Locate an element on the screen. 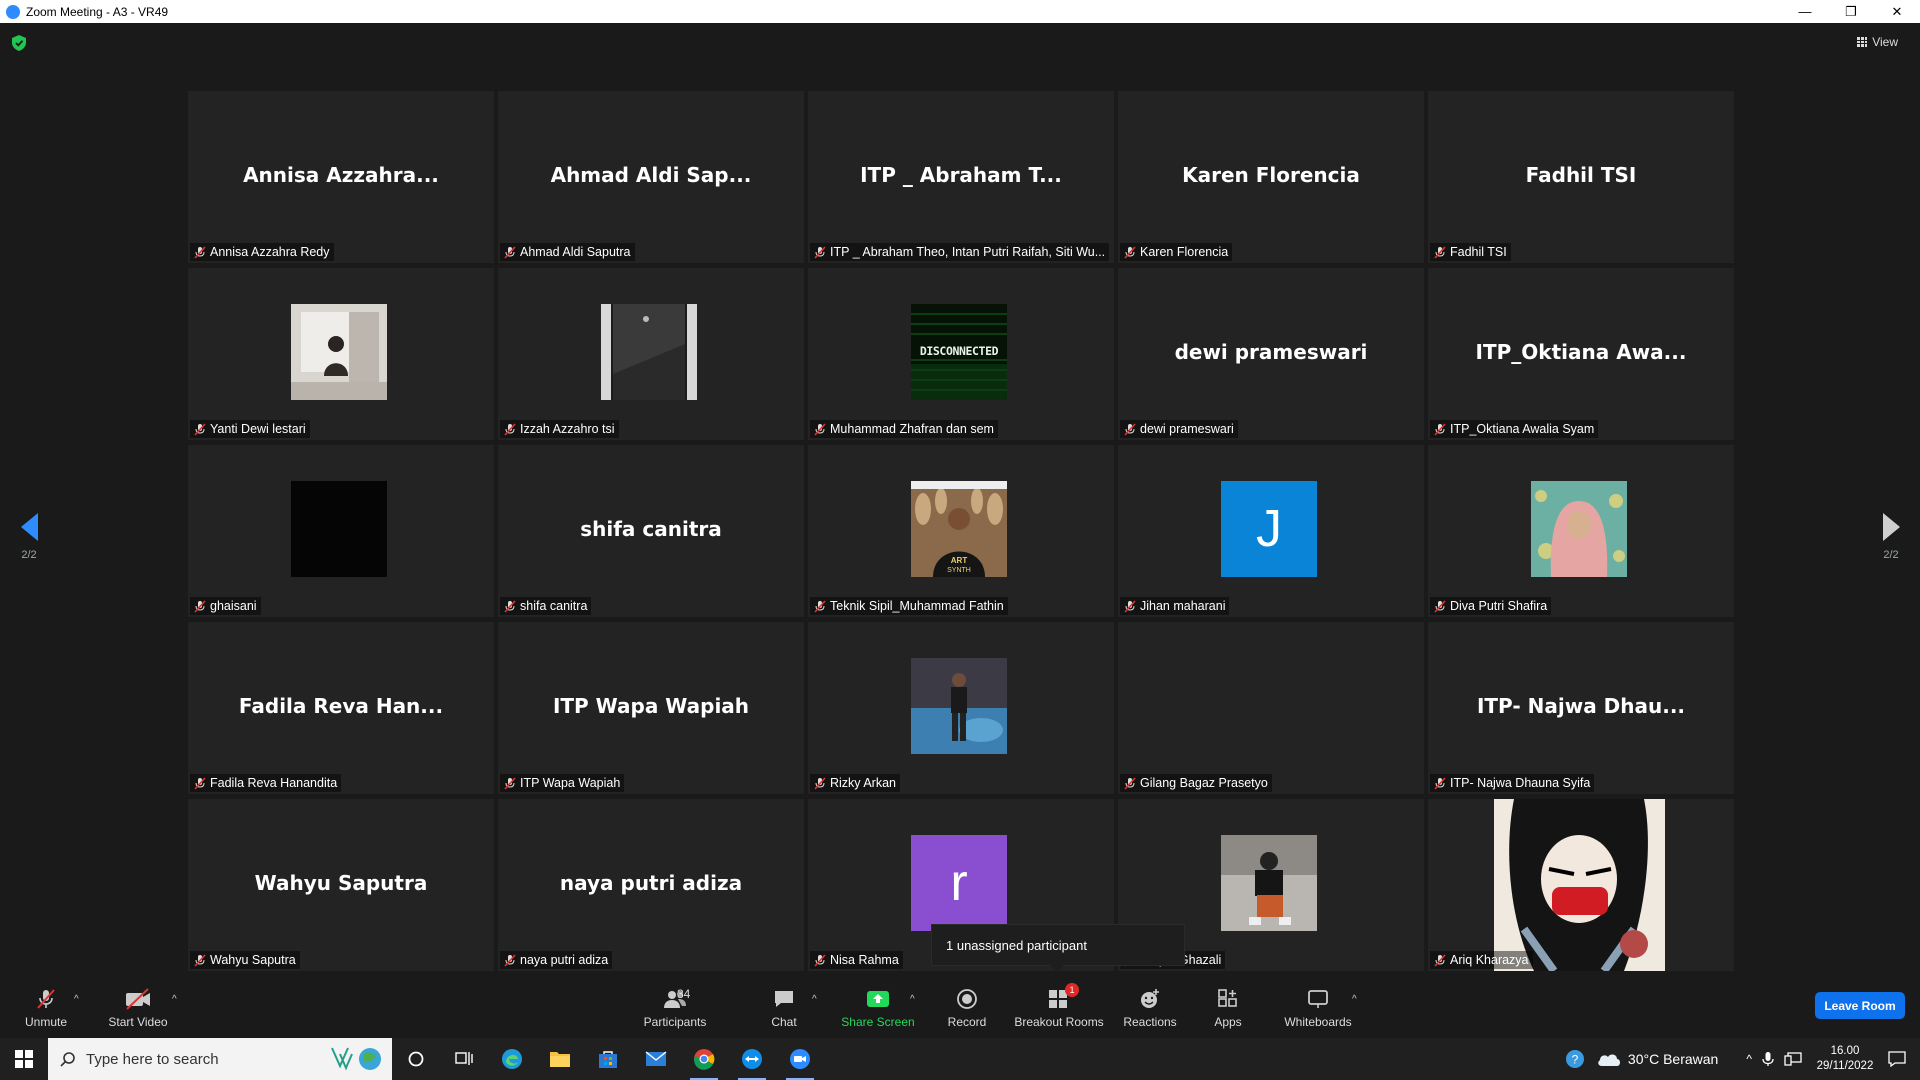 The image size is (1920, 1080). view-button: View is located at coordinates (1877, 42).